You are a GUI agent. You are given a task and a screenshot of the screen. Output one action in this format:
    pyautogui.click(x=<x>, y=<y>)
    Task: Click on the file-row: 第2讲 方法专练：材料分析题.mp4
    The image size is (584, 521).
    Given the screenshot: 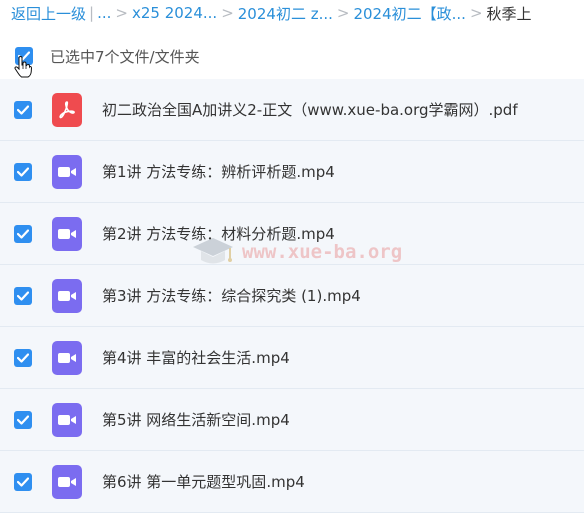 What is the action you would take?
    pyautogui.click(x=292, y=234)
    